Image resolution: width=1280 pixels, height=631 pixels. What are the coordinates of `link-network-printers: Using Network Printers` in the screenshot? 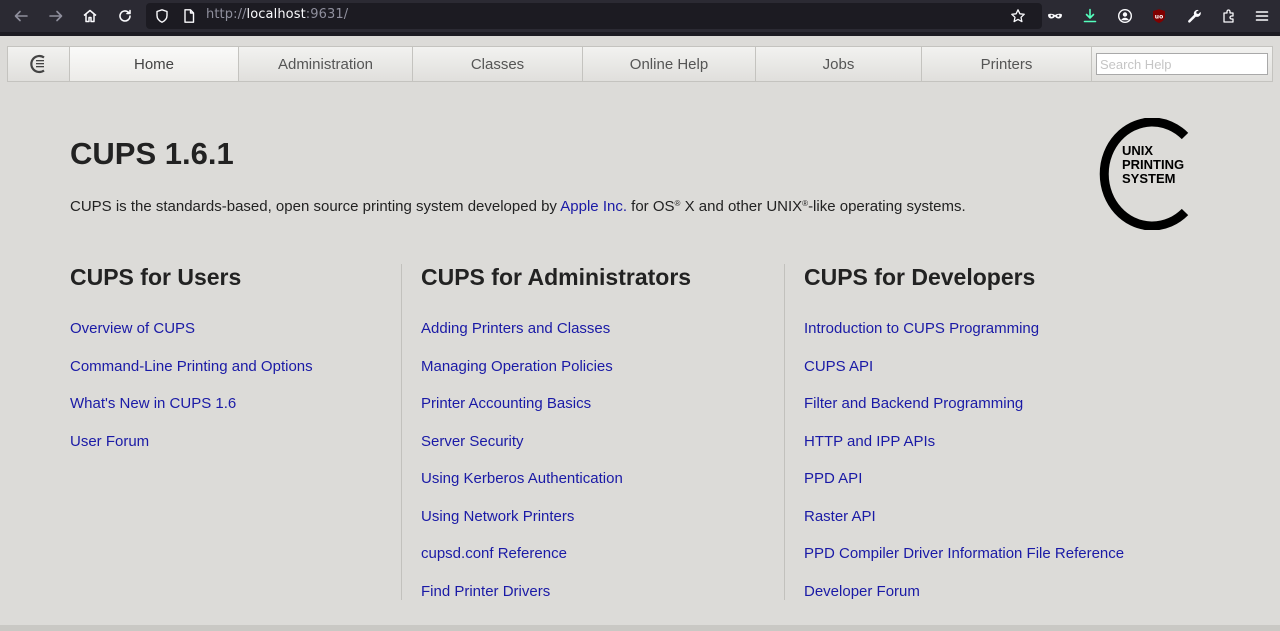 It's located at (497, 516).